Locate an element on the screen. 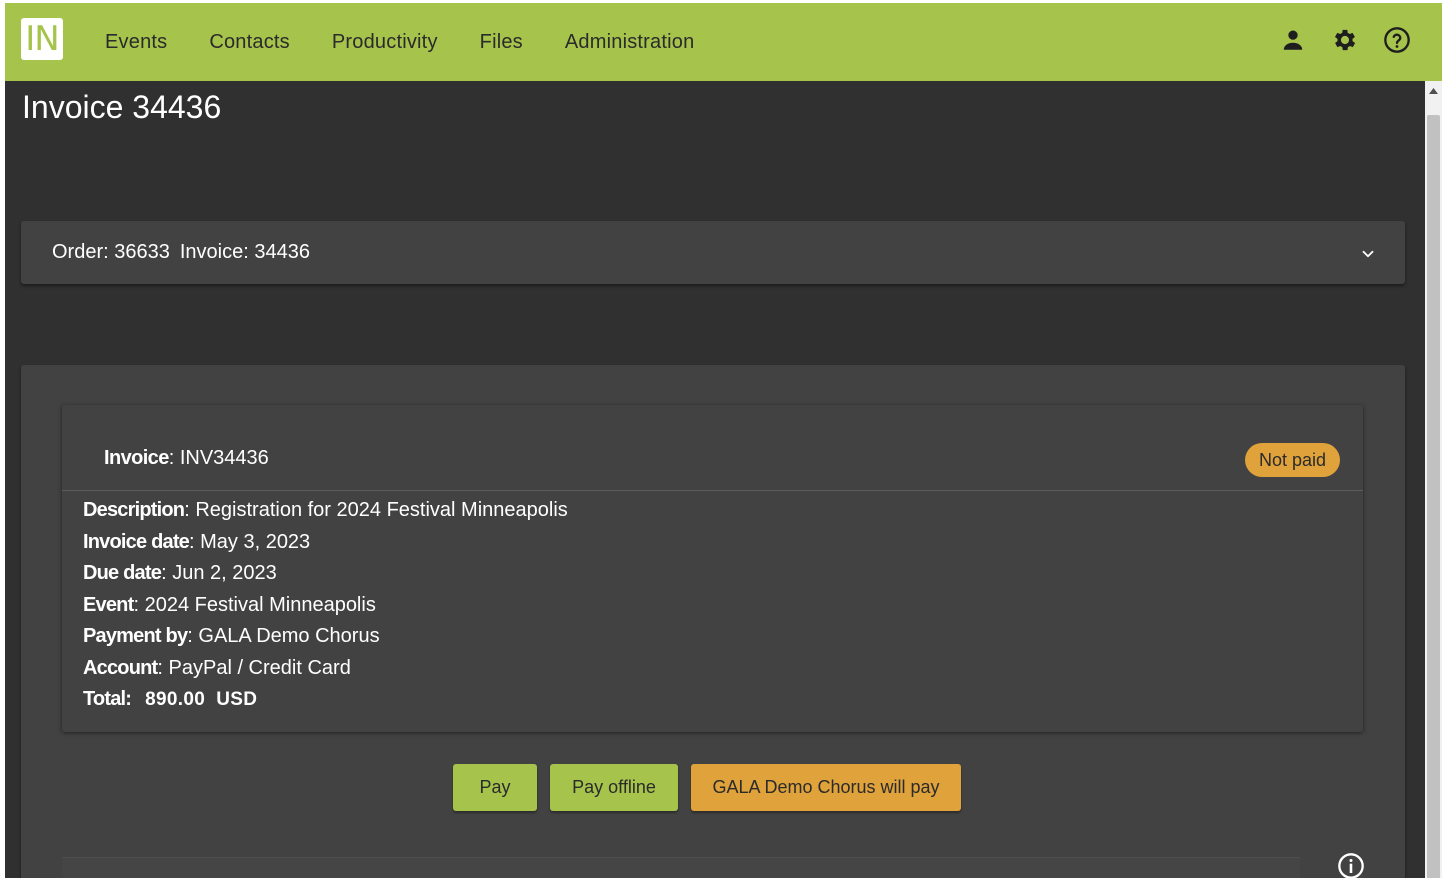 This screenshot has height=878, width=1445. logo-text: IN is located at coordinates (42, 39).